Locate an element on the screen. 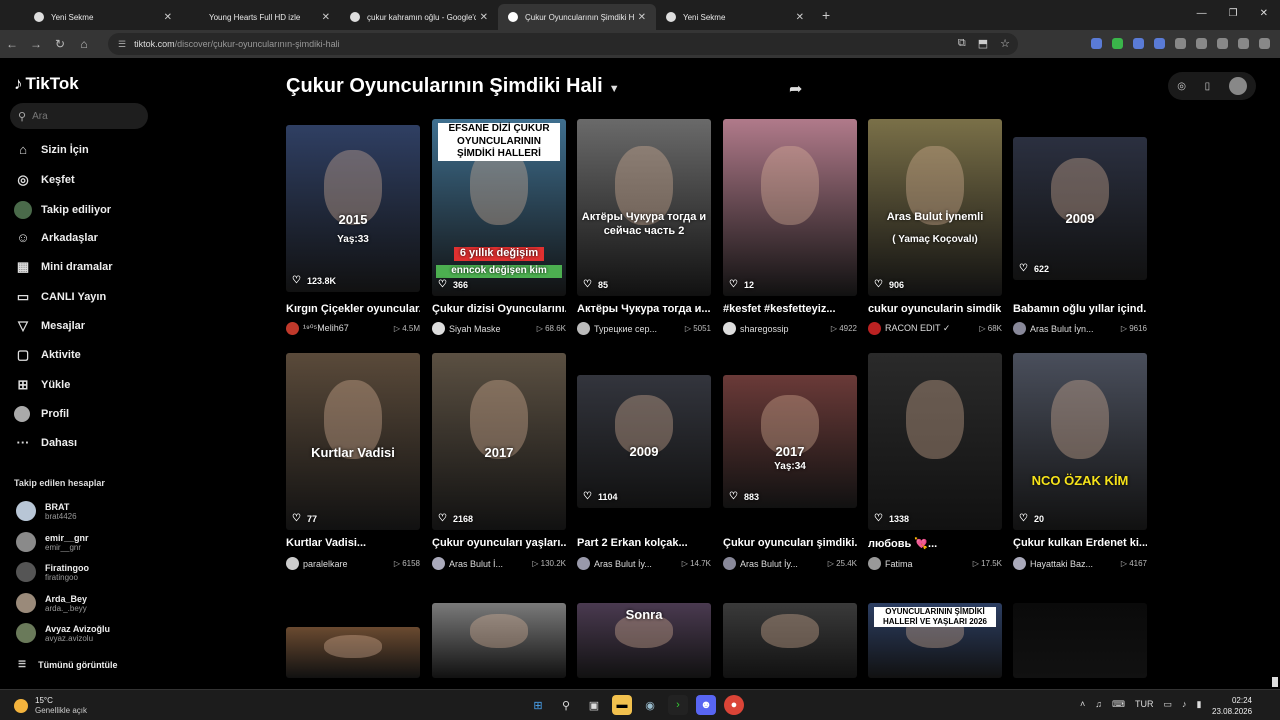 This screenshot has width=1280, height=720. network-icon: ▭ is located at coordinates (1168, 704).